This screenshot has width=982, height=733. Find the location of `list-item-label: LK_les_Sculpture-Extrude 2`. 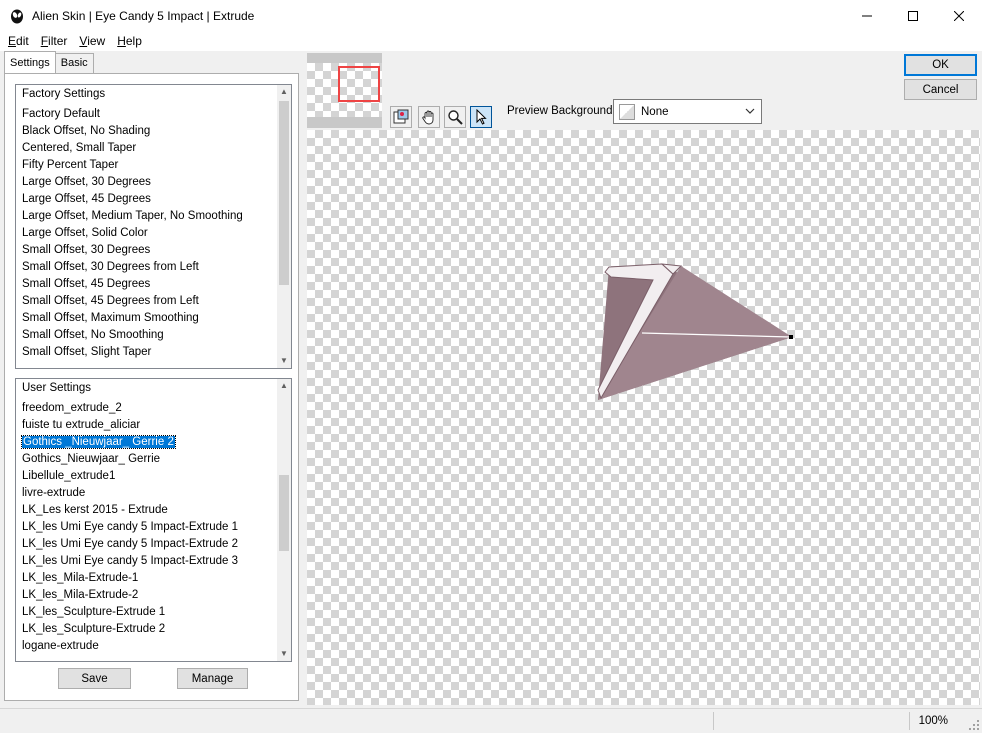

list-item-label: LK_les_Sculpture-Extrude 2 is located at coordinates (94, 629).